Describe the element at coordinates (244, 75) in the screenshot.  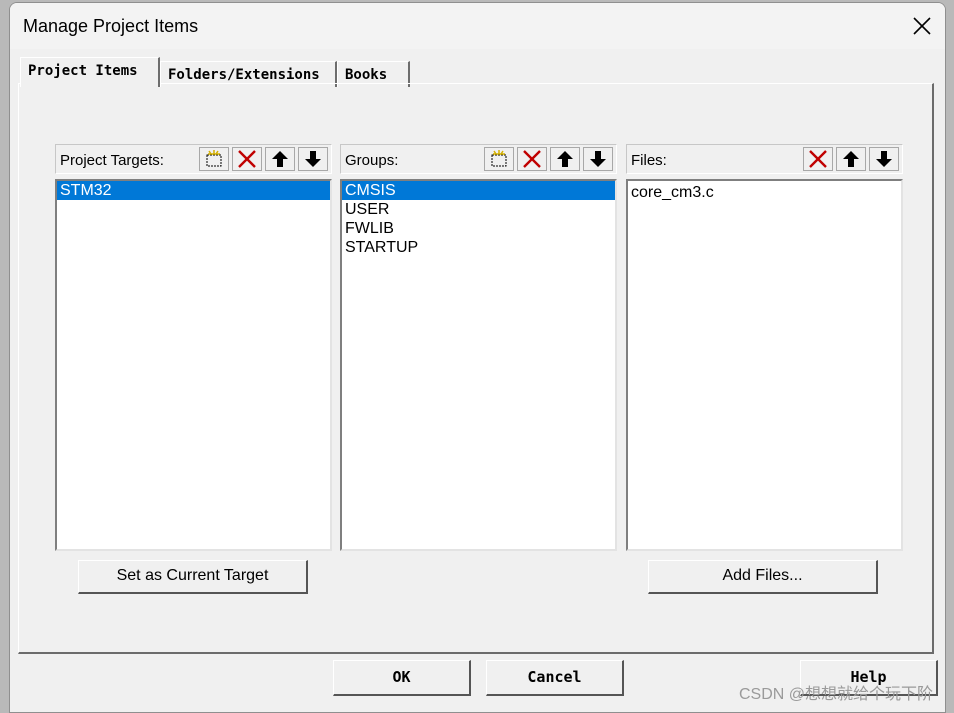
I see `tab-folders-extensions-label: Folders/Extensions` at that location.